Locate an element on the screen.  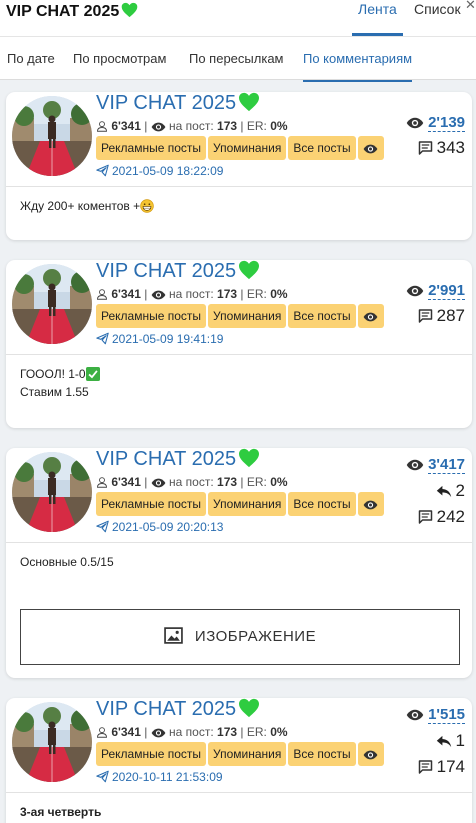
views-metric: 1'515 is located at coordinates (435, 715).